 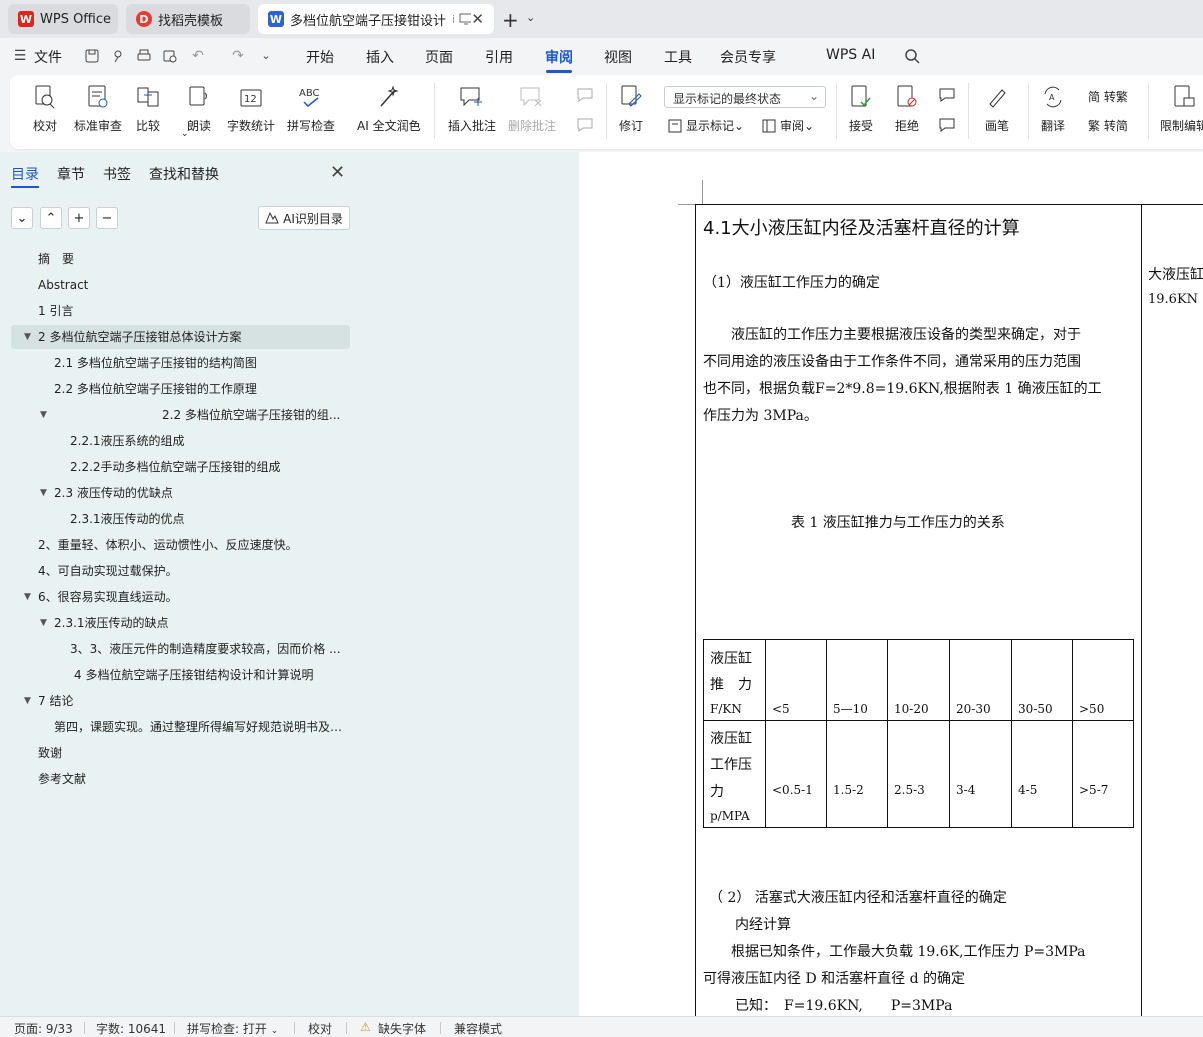 I want to click on menu-wps-ai: WPS AI, so click(x=850, y=55).